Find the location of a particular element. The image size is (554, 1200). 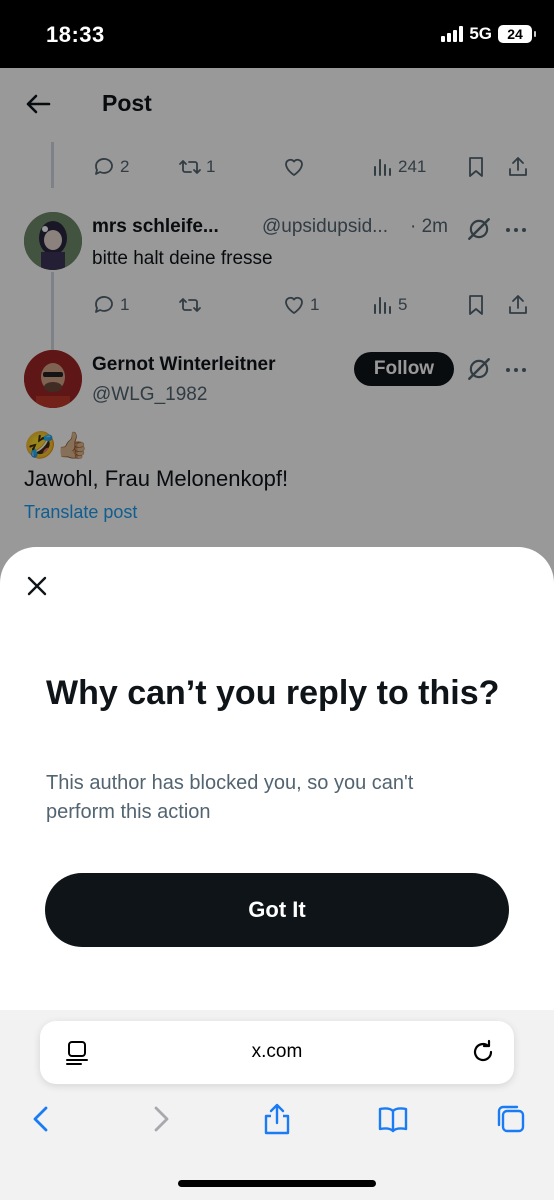

reply-actions-bar: 1 1 5 is located at coordinates (312, 305).